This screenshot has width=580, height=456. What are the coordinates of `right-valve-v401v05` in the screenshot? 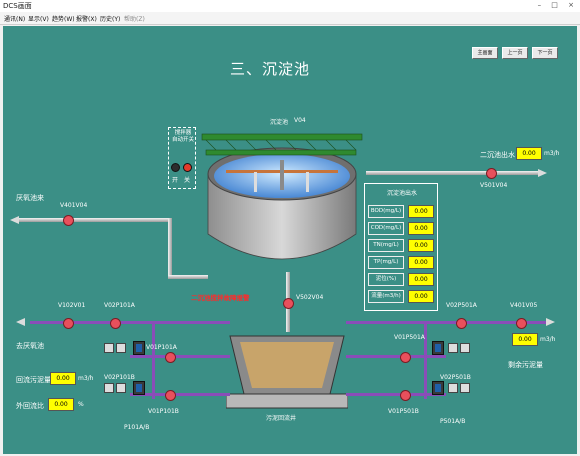 It's located at (521, 323).